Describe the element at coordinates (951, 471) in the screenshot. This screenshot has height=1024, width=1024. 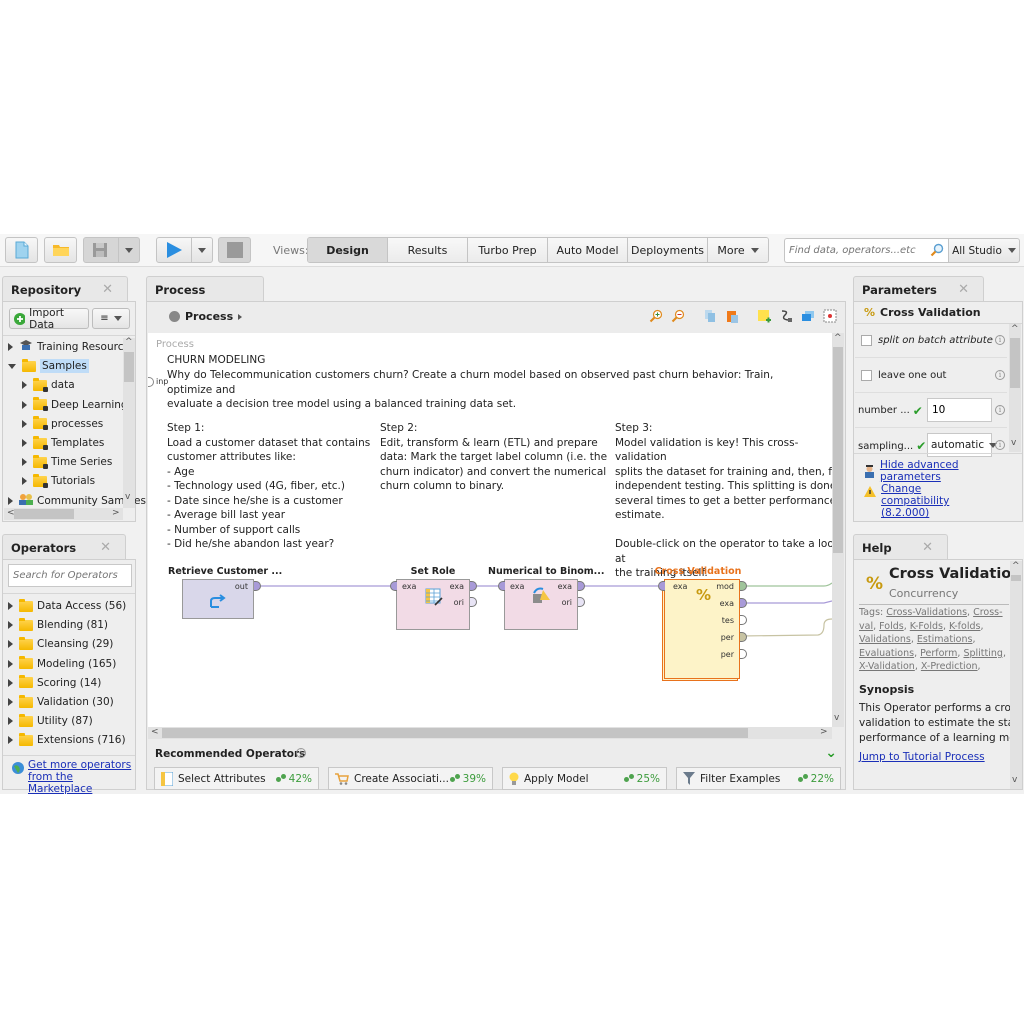
I see `hide-advanced-text: Hide advanced parameters` at that location.